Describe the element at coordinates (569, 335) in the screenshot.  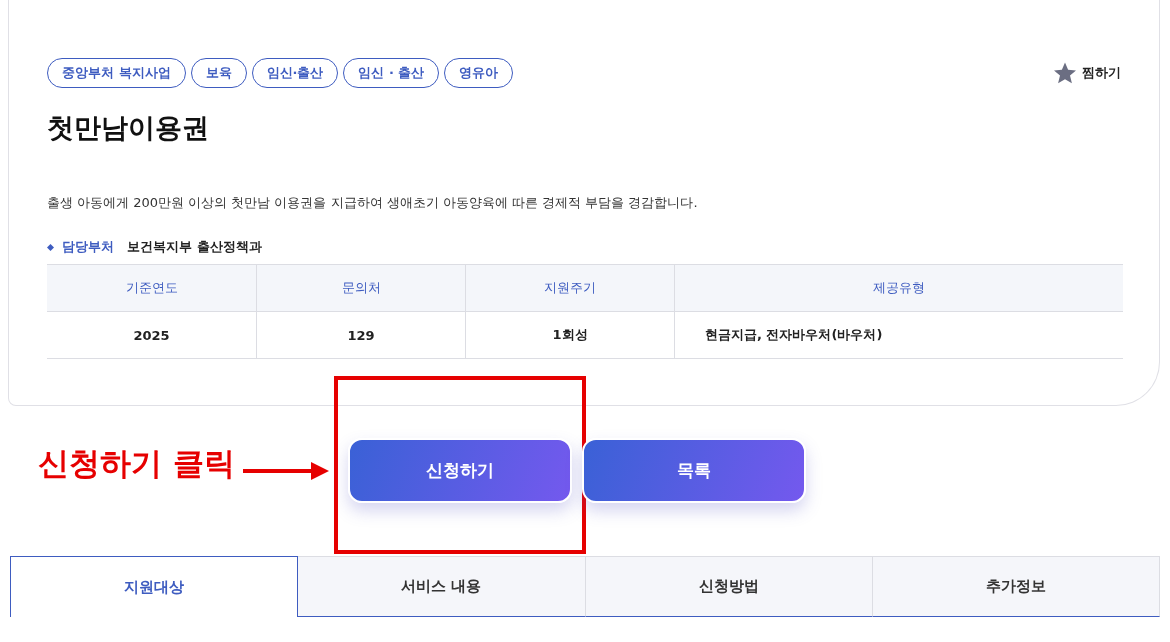
I see `table-cell: 1회성` at that location.